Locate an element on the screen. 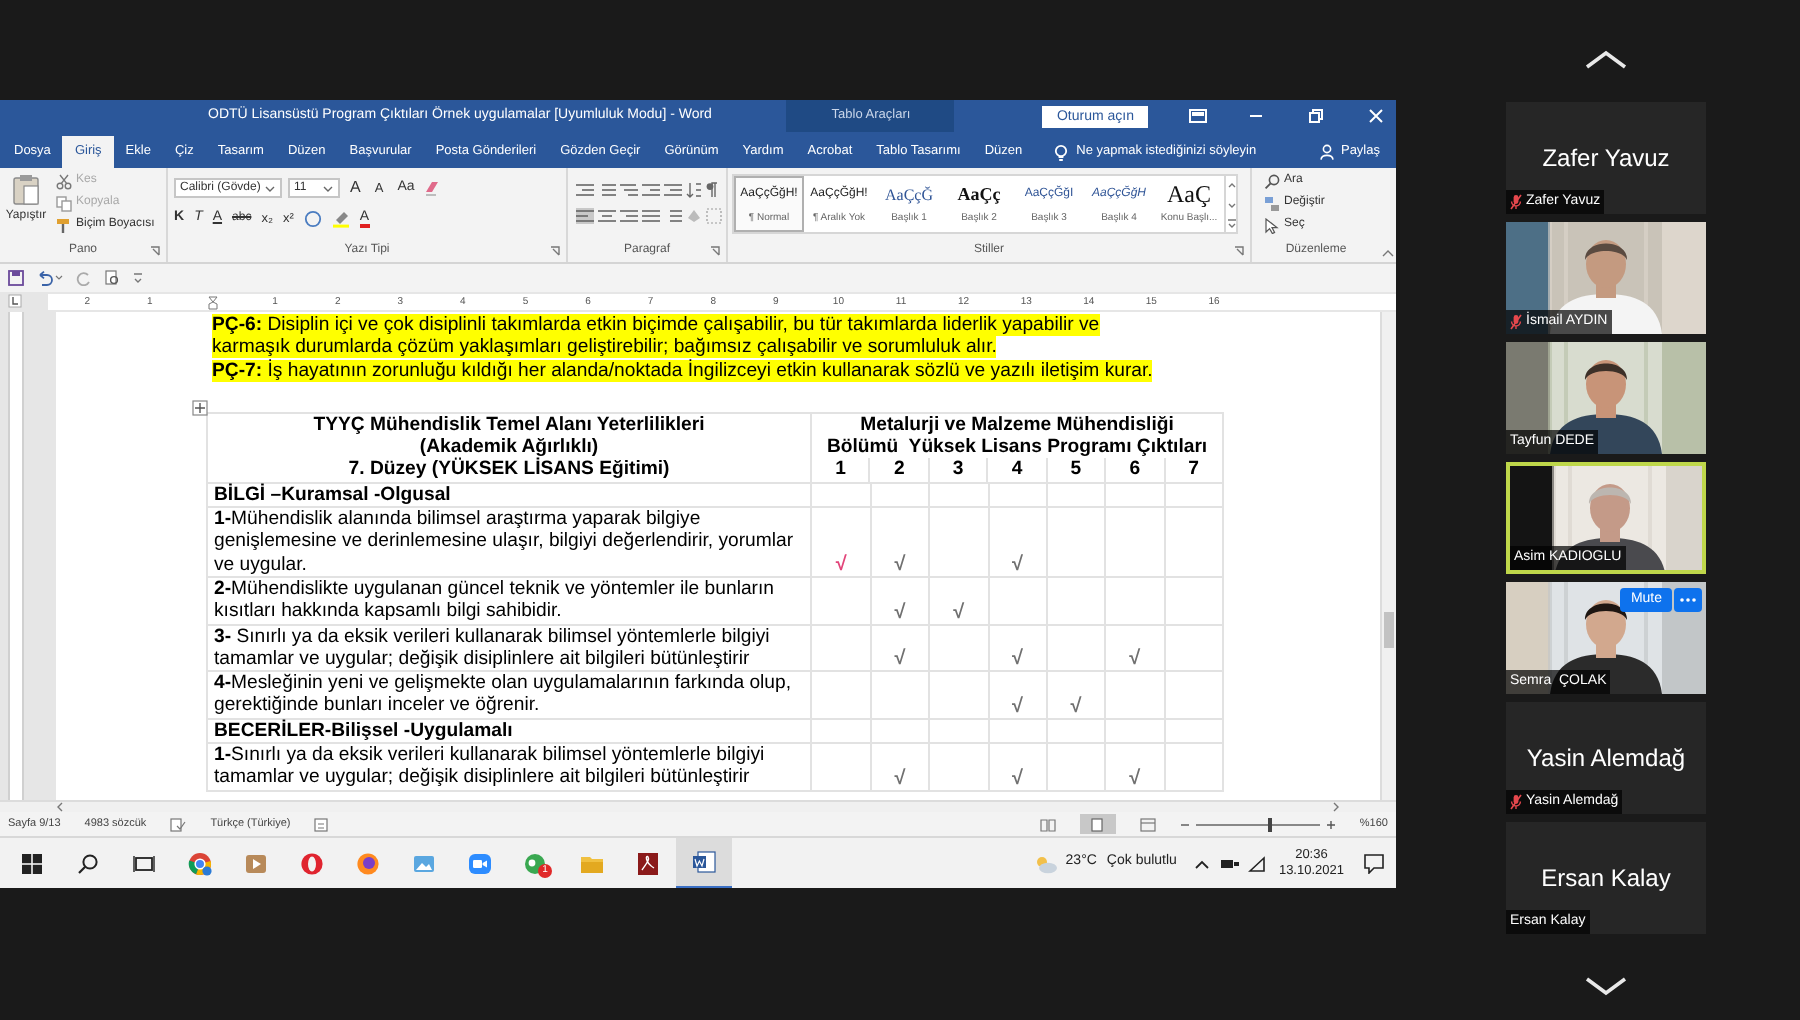 This screenshot has height=1020, width=1800. align-center-icon is located at coordinates (607, 216).